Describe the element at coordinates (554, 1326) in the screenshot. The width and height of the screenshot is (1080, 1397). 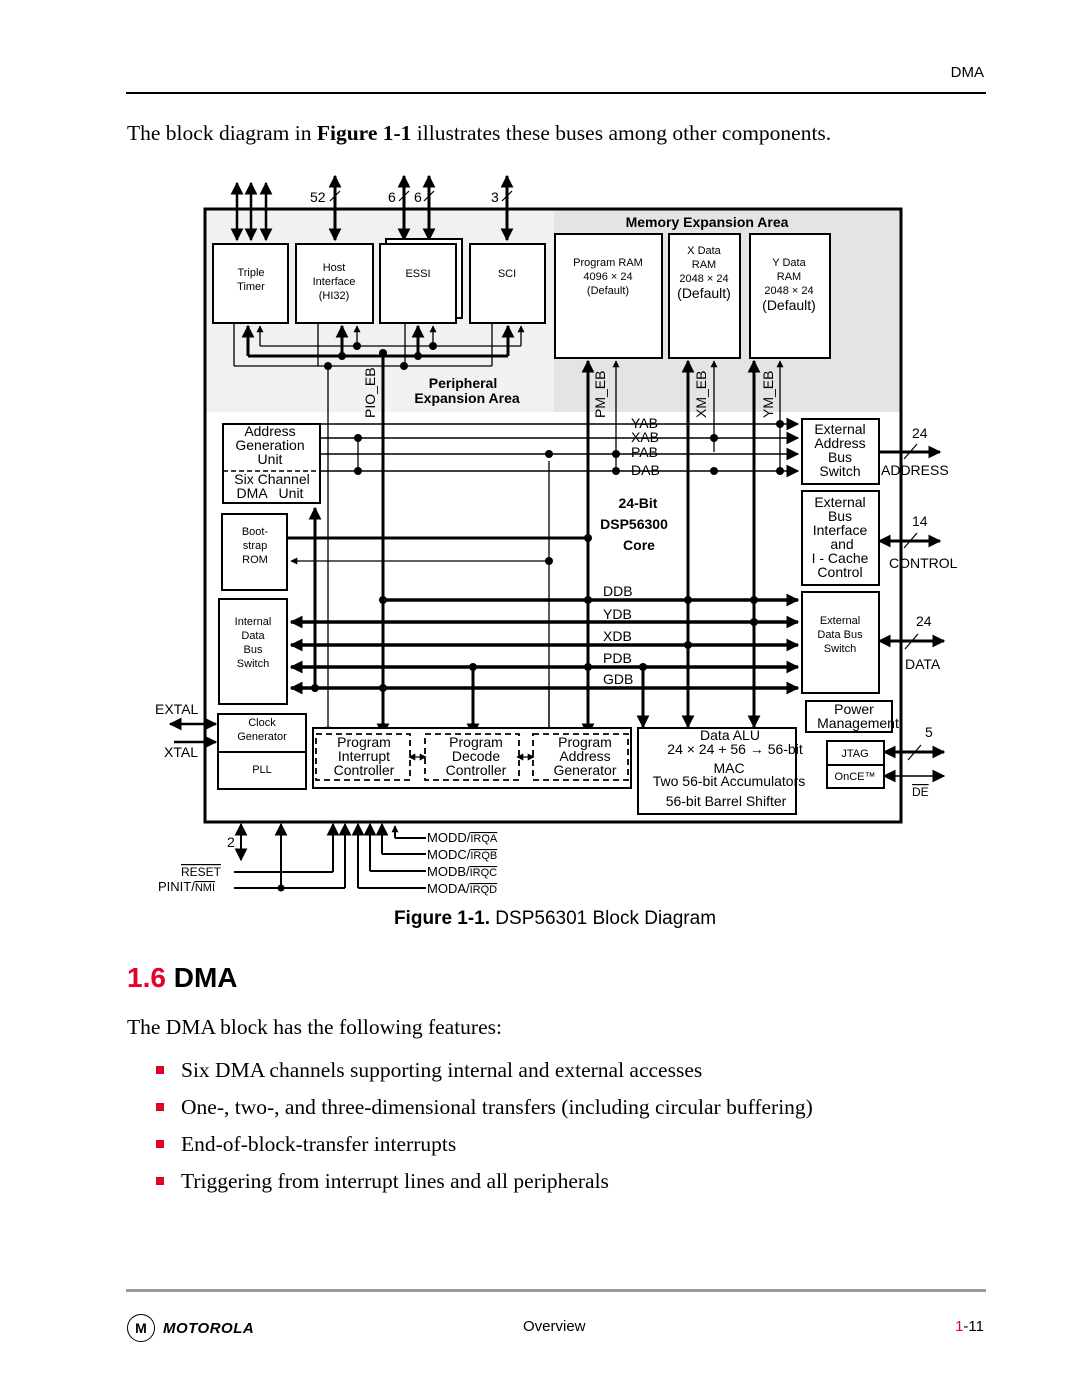
I see `footer-chapter-title: Overview` at that location.